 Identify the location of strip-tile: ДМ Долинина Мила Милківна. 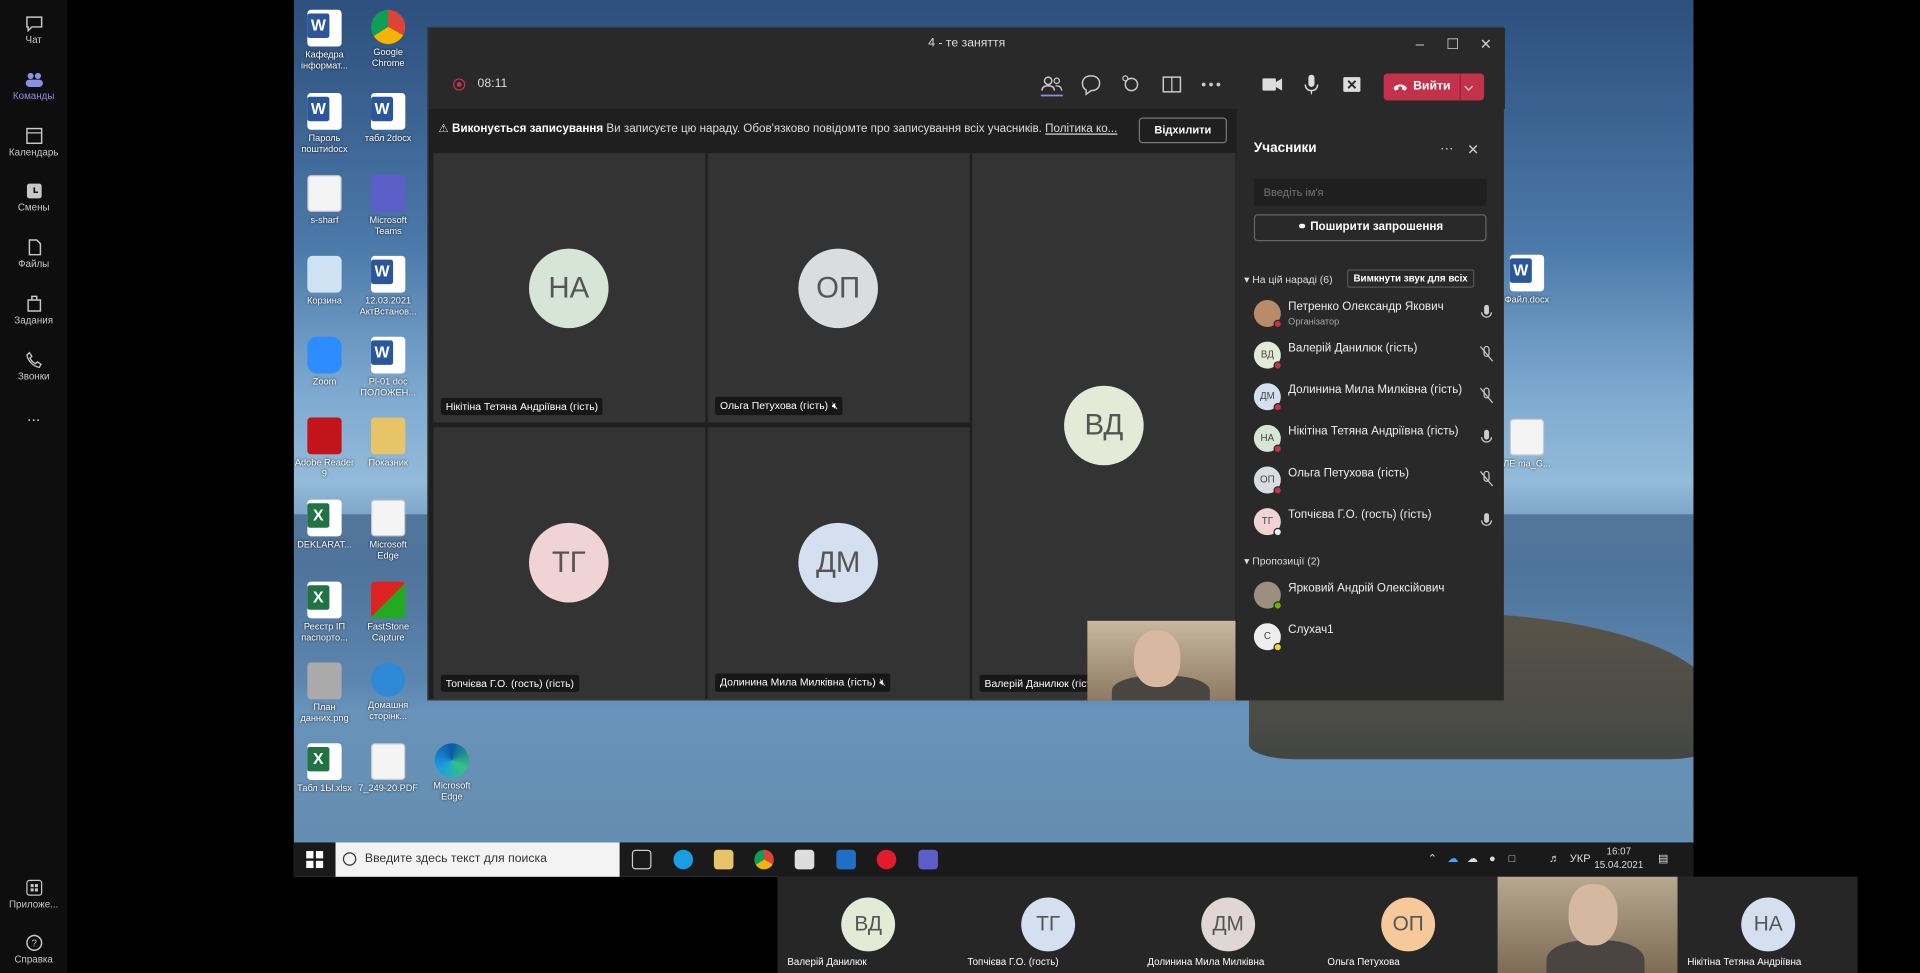
(1227, 924).